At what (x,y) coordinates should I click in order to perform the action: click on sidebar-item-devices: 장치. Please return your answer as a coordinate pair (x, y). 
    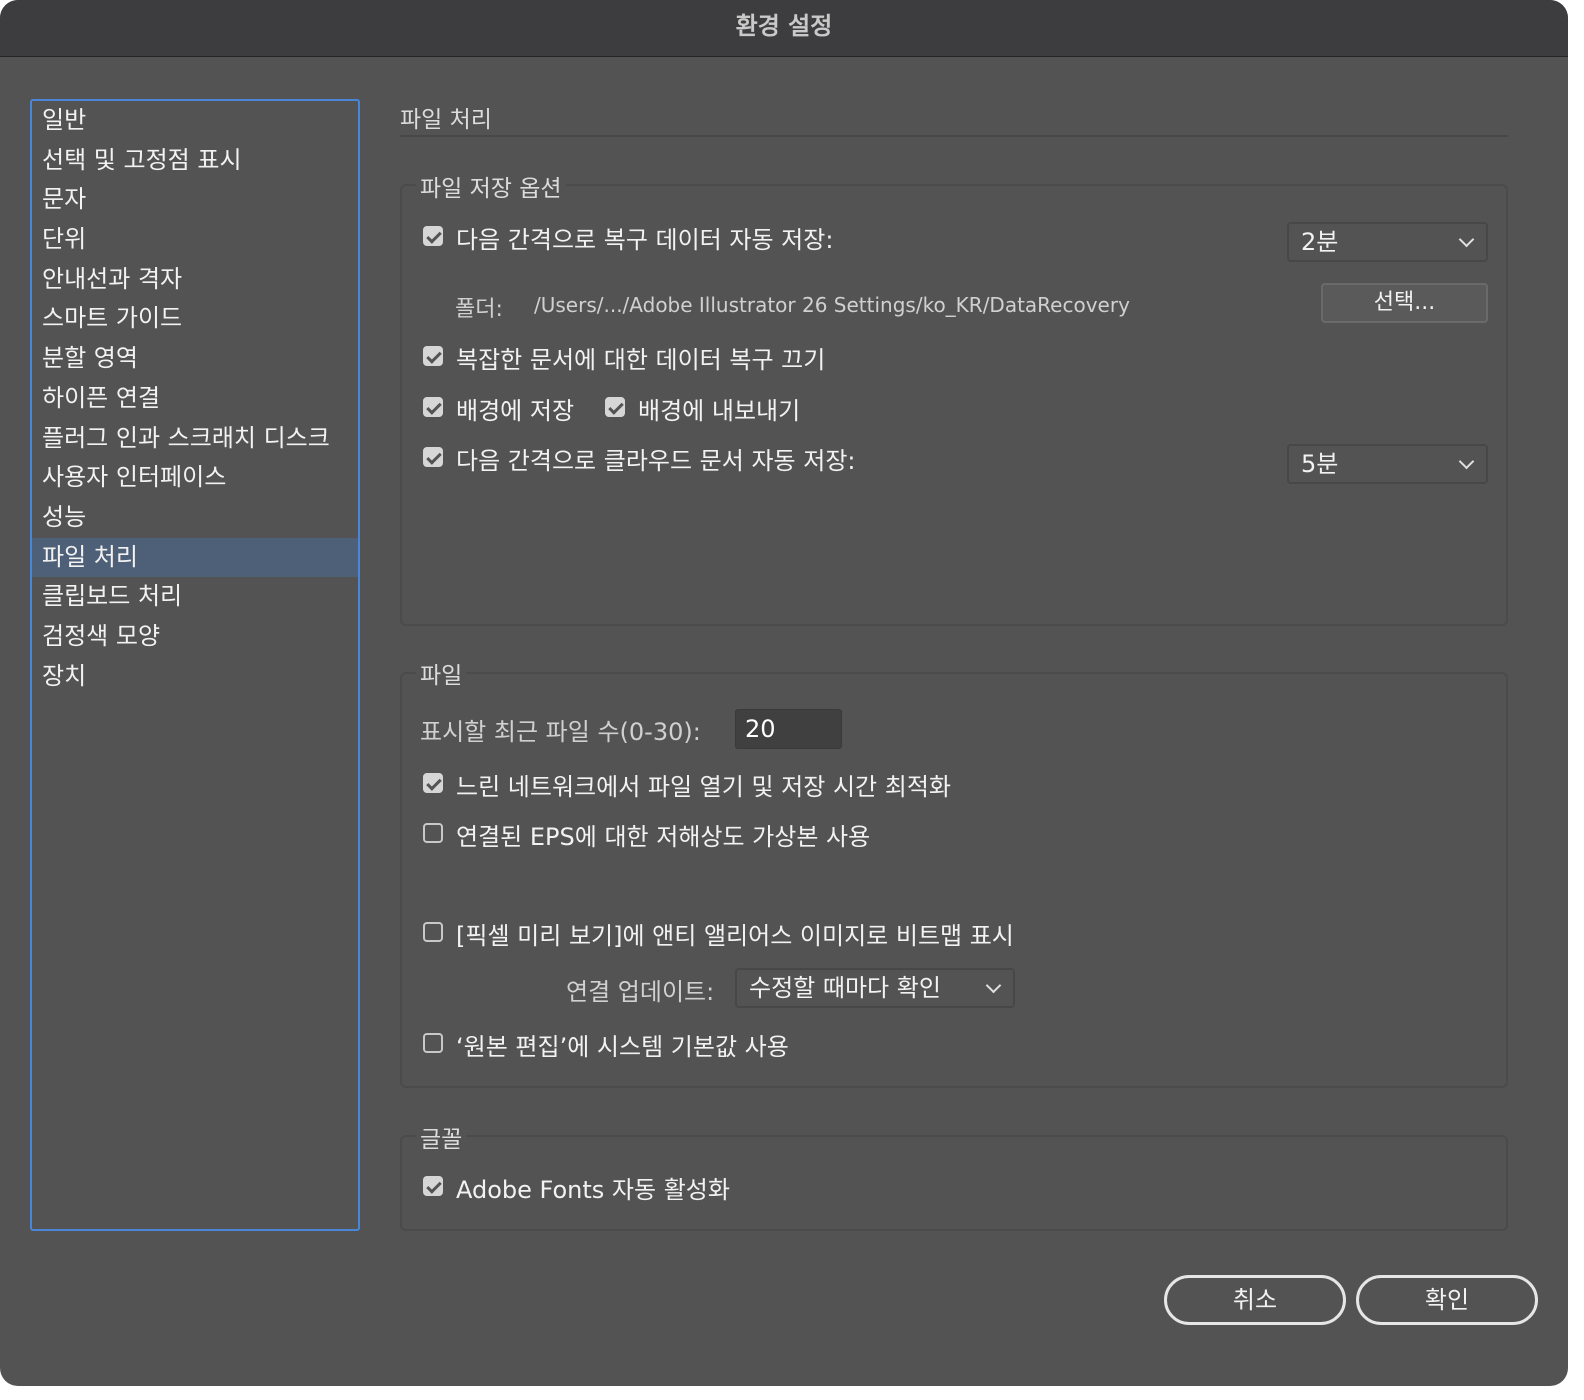
    Looking at the image, I should click on (195, 677).